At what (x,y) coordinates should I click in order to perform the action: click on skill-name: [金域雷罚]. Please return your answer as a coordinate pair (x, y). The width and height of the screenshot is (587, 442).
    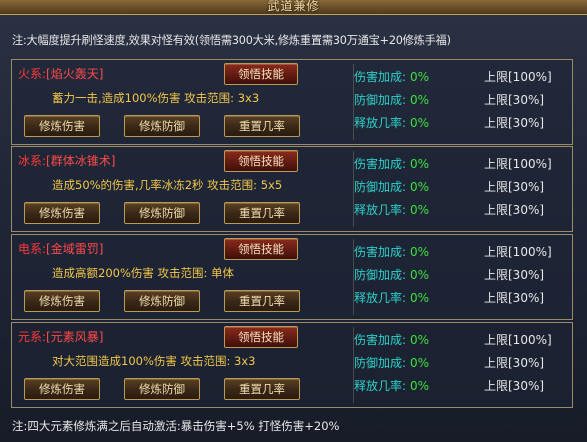
    Looking at the image, I should click on (75, 249).